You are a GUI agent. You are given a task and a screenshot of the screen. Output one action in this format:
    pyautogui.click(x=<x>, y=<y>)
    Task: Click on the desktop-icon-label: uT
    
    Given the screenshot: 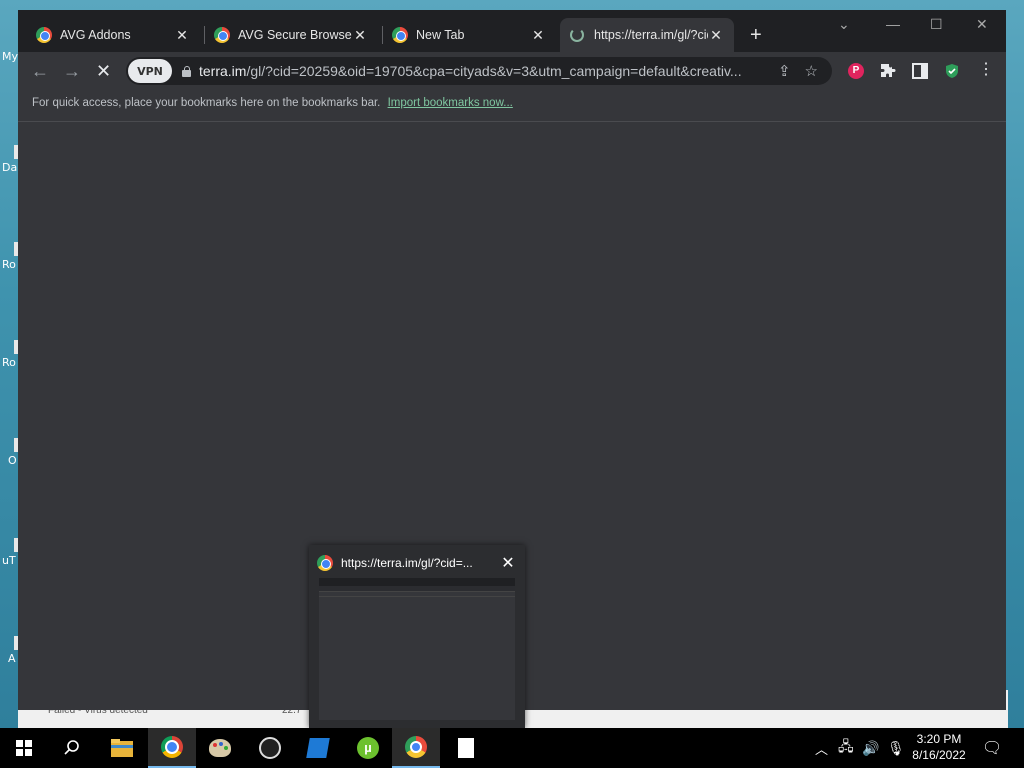 What is the action you would take?
    pyautogui.click(x=9, y=560)
    